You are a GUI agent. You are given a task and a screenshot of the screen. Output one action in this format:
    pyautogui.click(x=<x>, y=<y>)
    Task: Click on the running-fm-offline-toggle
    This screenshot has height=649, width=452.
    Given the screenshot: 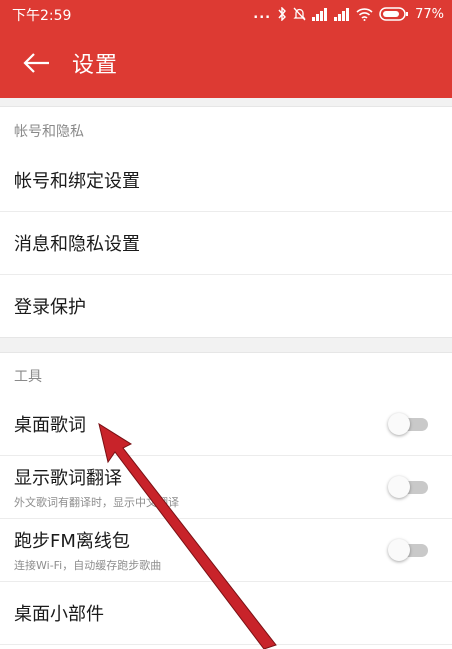 What is the action you would take?
    pyautogui.click(x=408, y=550)
    